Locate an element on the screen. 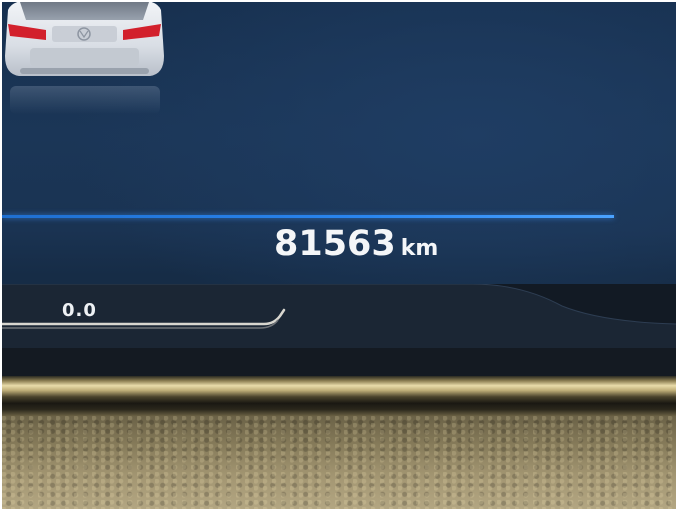 The width and height of the screenshot is (678, 511). odometer-readout: 81563 km is located at coordinates (356, 244).